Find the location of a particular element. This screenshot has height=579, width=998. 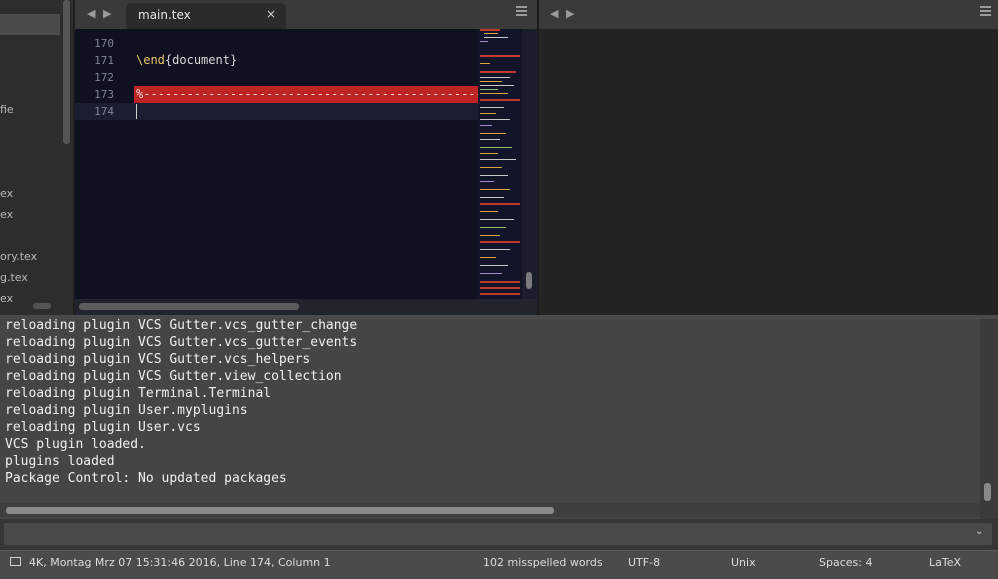

code-line: \end{document} is located at coordinates (186, 60).